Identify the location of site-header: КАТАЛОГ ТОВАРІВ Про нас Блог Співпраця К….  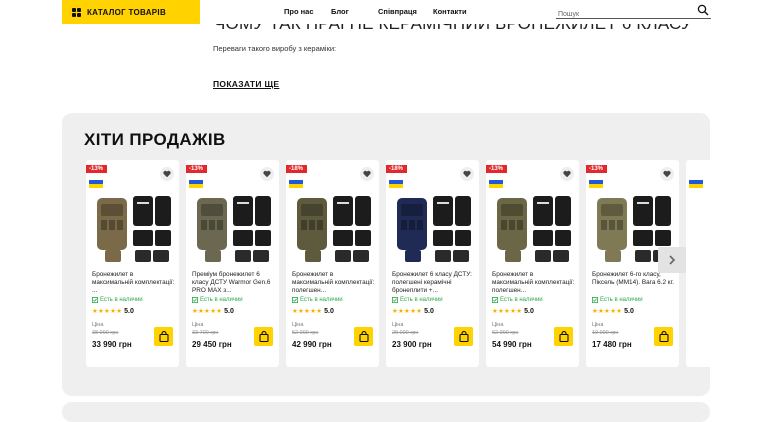
(384, 12).